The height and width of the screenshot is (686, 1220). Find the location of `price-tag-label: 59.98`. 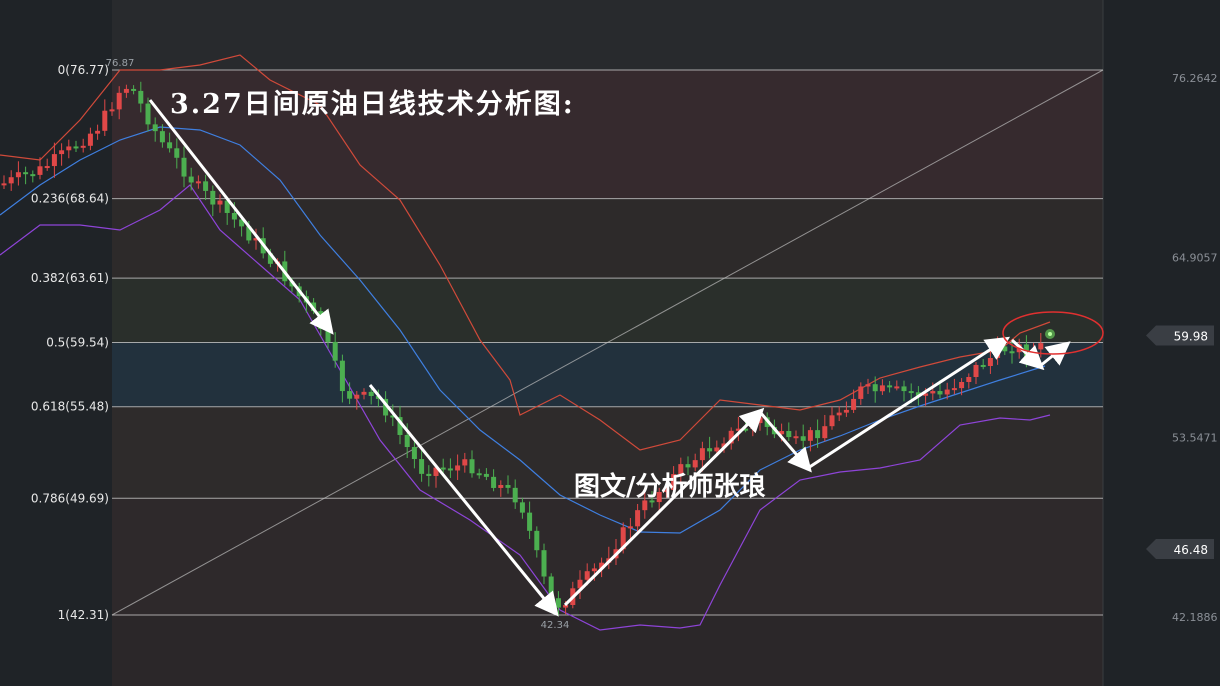

price-tag-label: 59.98 is located at coordinates (1191, 337).